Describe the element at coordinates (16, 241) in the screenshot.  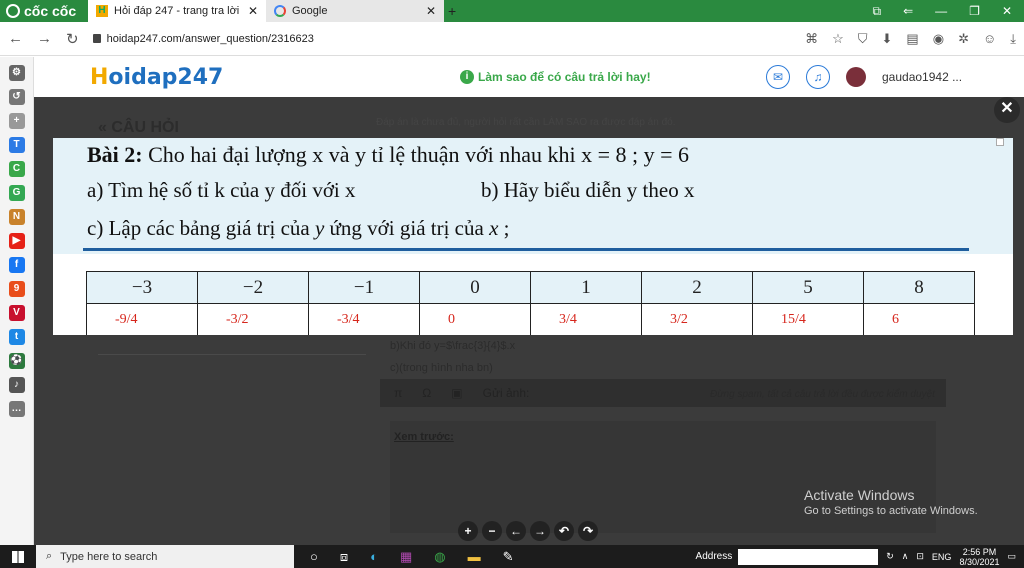
I see `youtube-icon: ▶` at that location.